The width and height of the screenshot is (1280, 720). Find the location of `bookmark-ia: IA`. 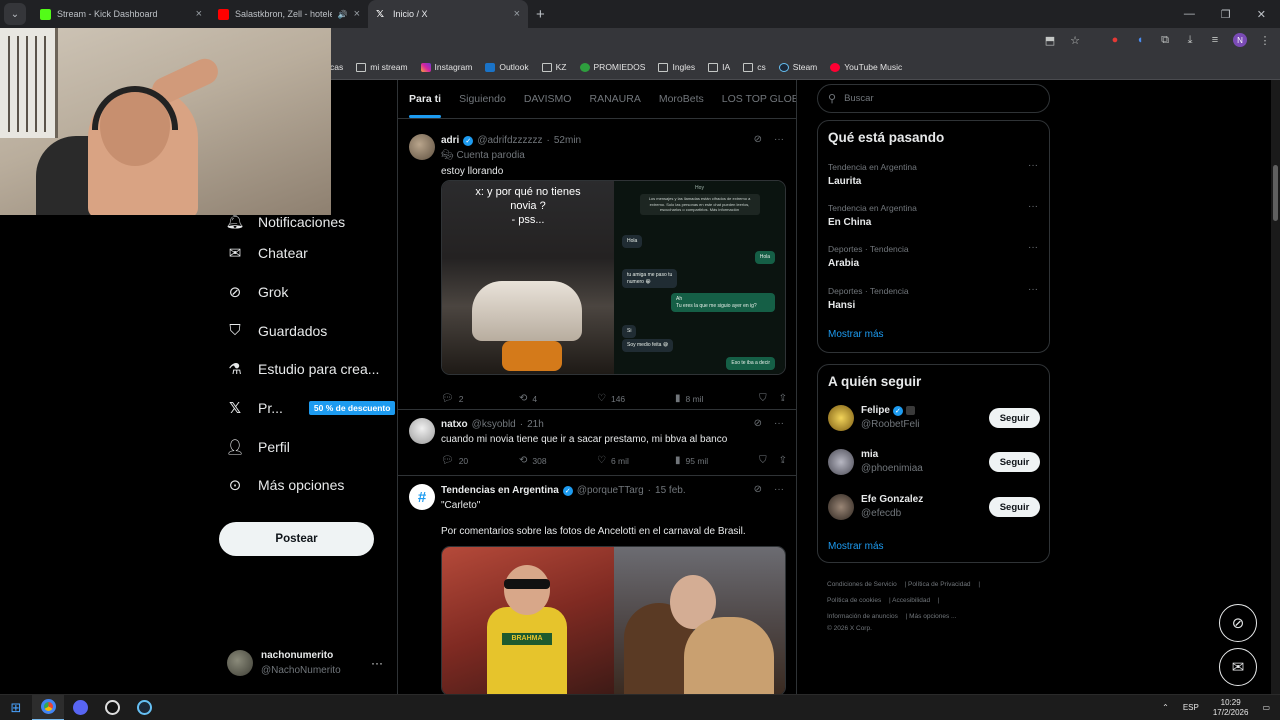

bookmark-ia: IA is located at coordinates (719, 67).